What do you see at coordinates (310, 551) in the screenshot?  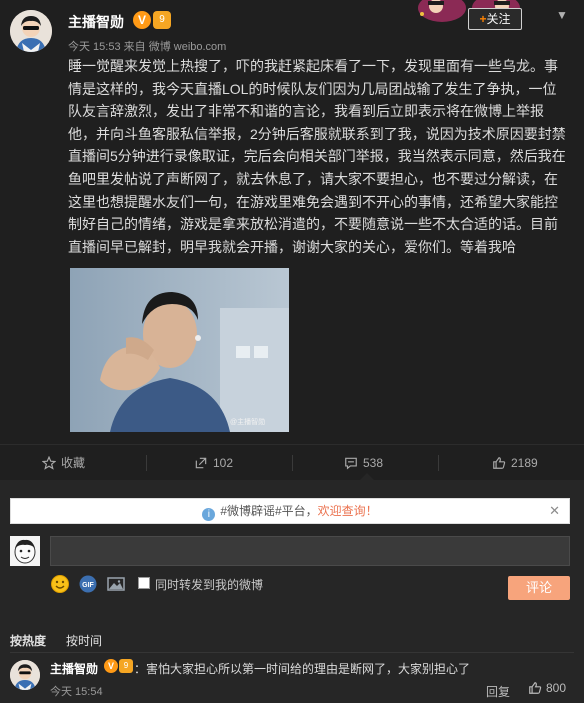 I see `comment-input` at bounding box center [310, 551].